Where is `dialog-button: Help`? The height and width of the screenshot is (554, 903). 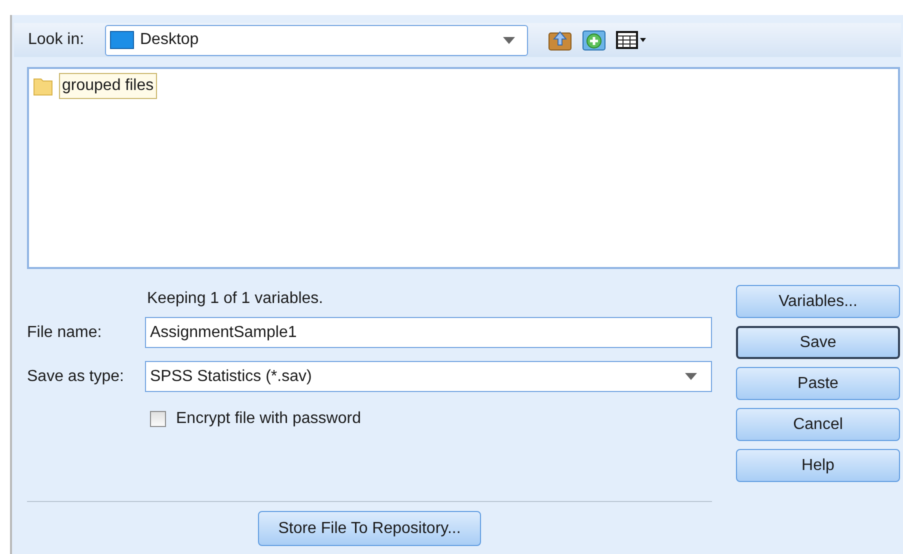
dialog-button: Help is located at coordinates (818, 465).